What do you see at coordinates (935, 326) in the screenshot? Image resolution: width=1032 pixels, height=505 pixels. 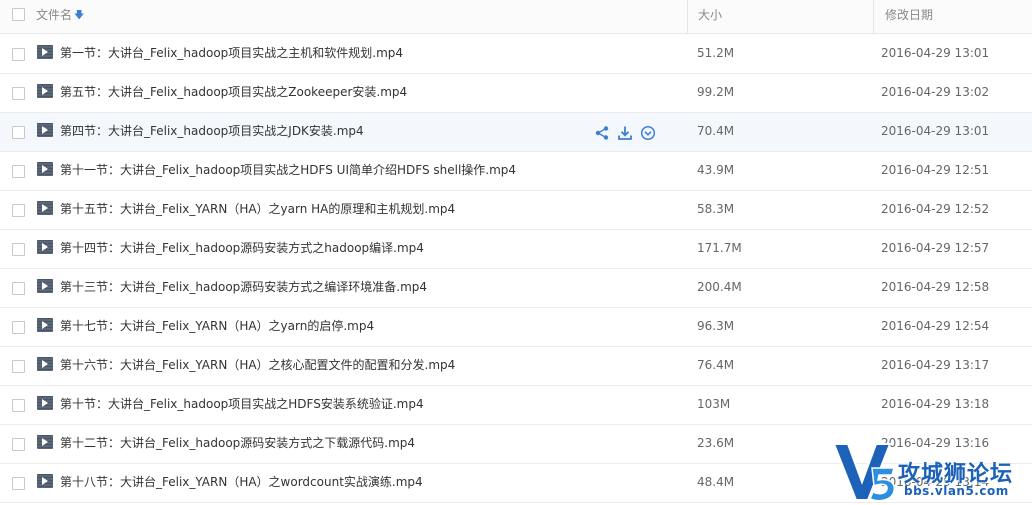 I see `file-date: 2016-04-29 12:54` at bounding box center [935, 326].